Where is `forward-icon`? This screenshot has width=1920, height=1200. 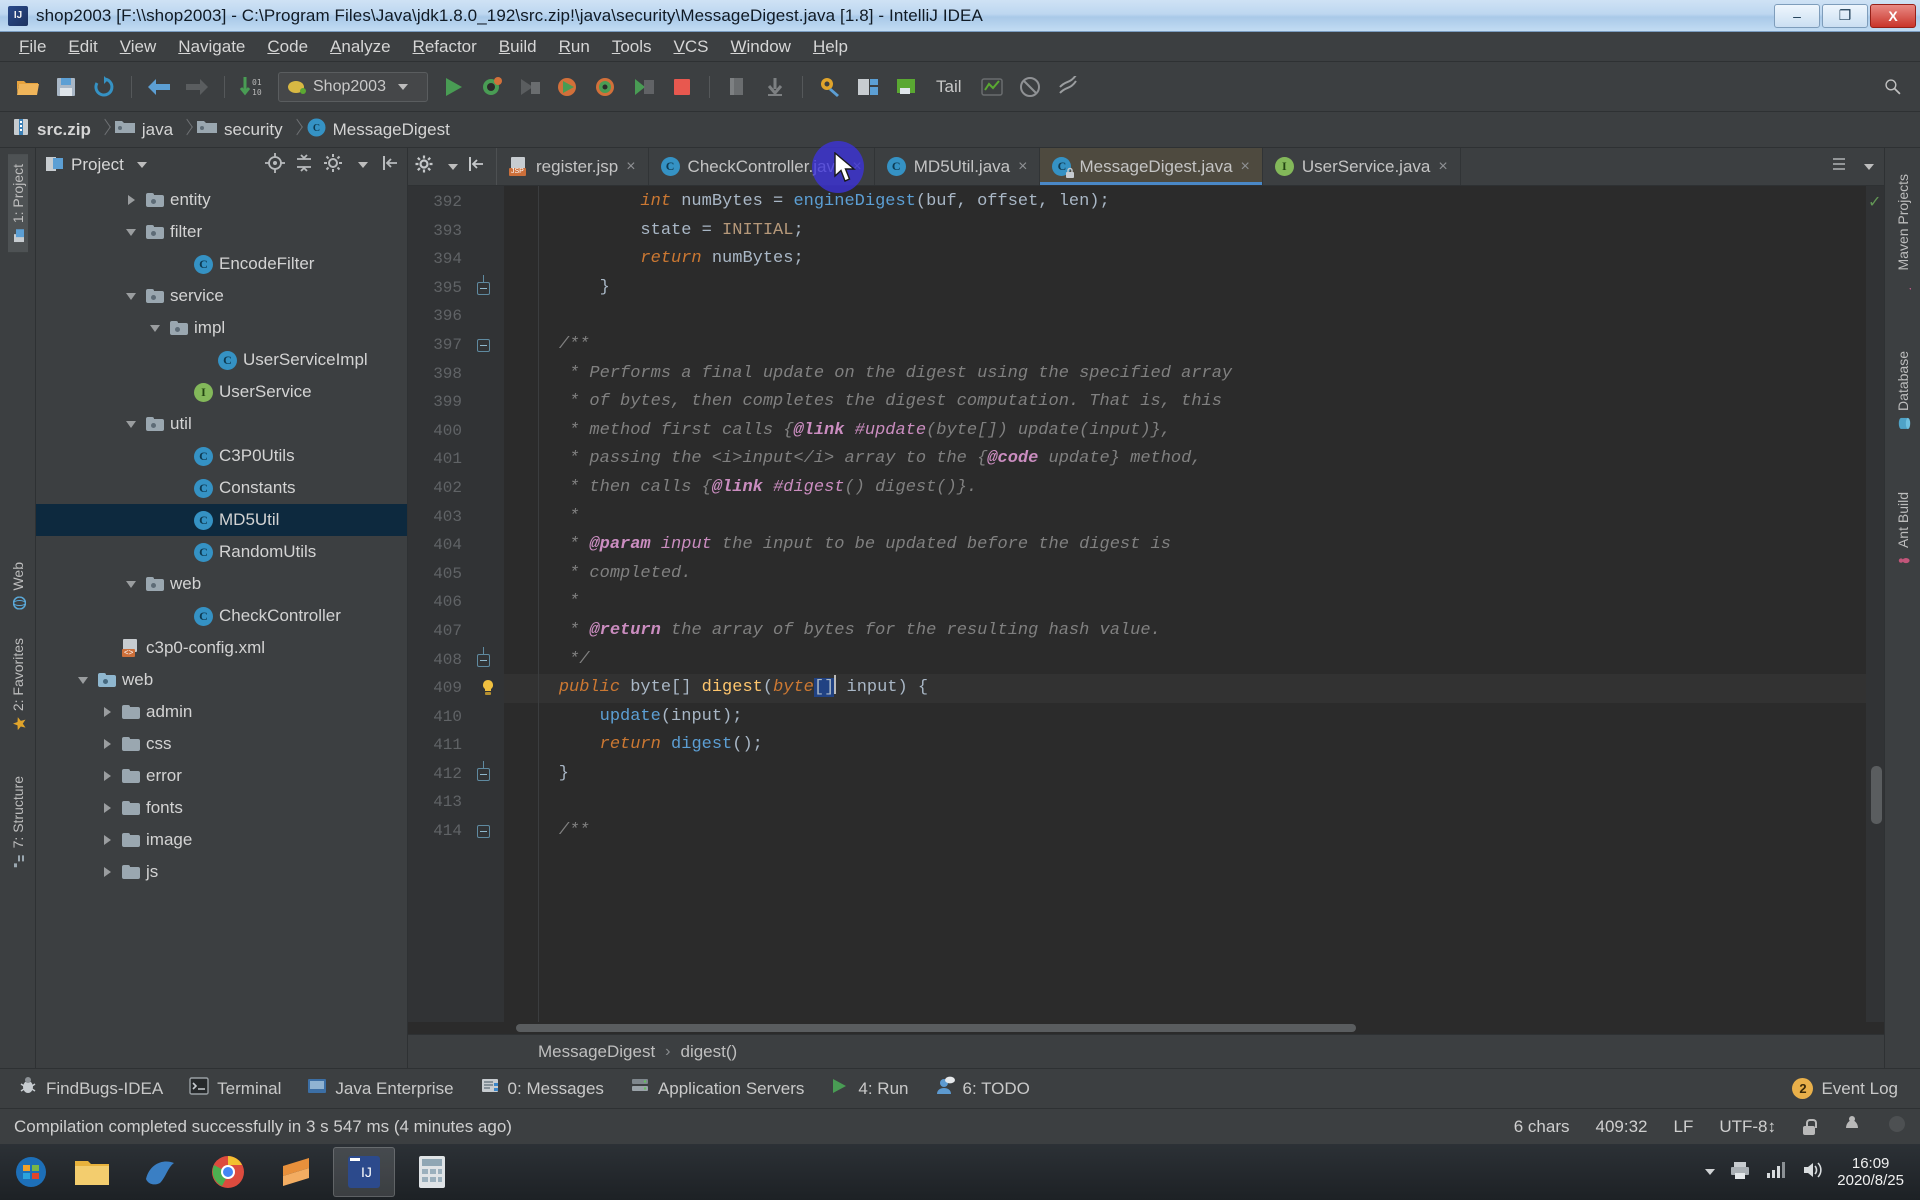
forward-icon is located at coordinates (197, 87).